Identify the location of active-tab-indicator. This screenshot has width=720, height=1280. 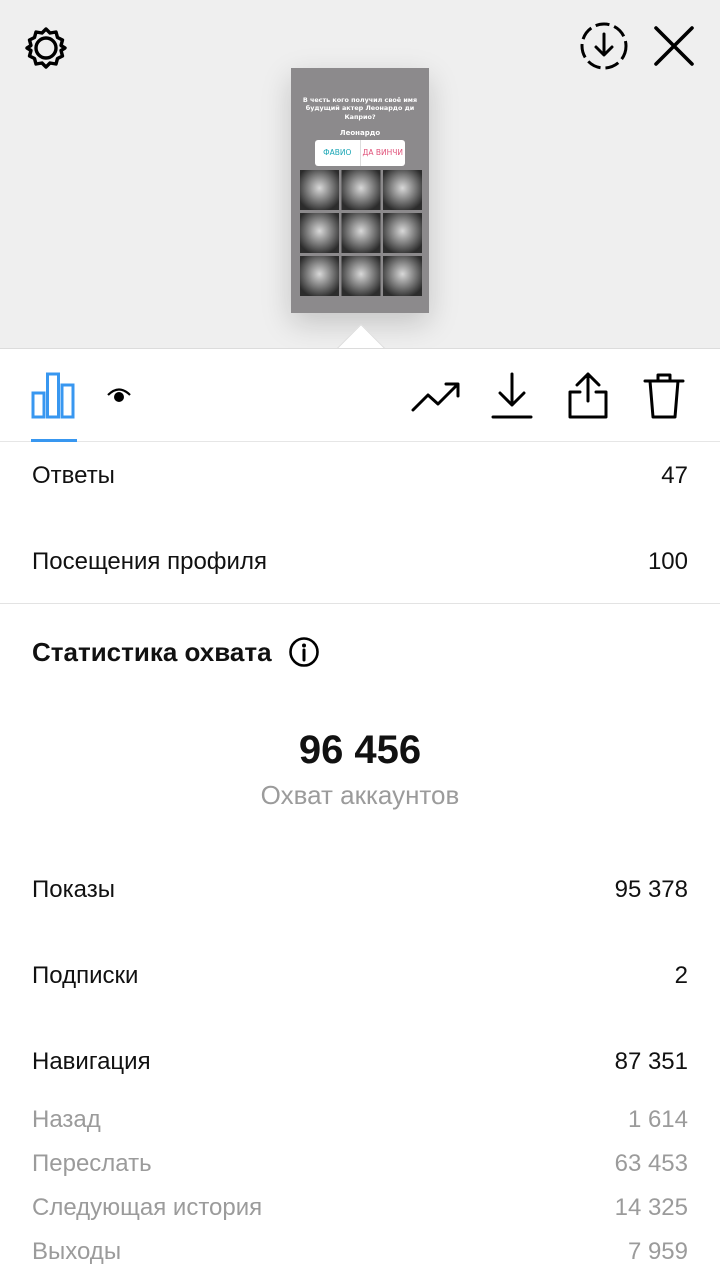
(54, 440).